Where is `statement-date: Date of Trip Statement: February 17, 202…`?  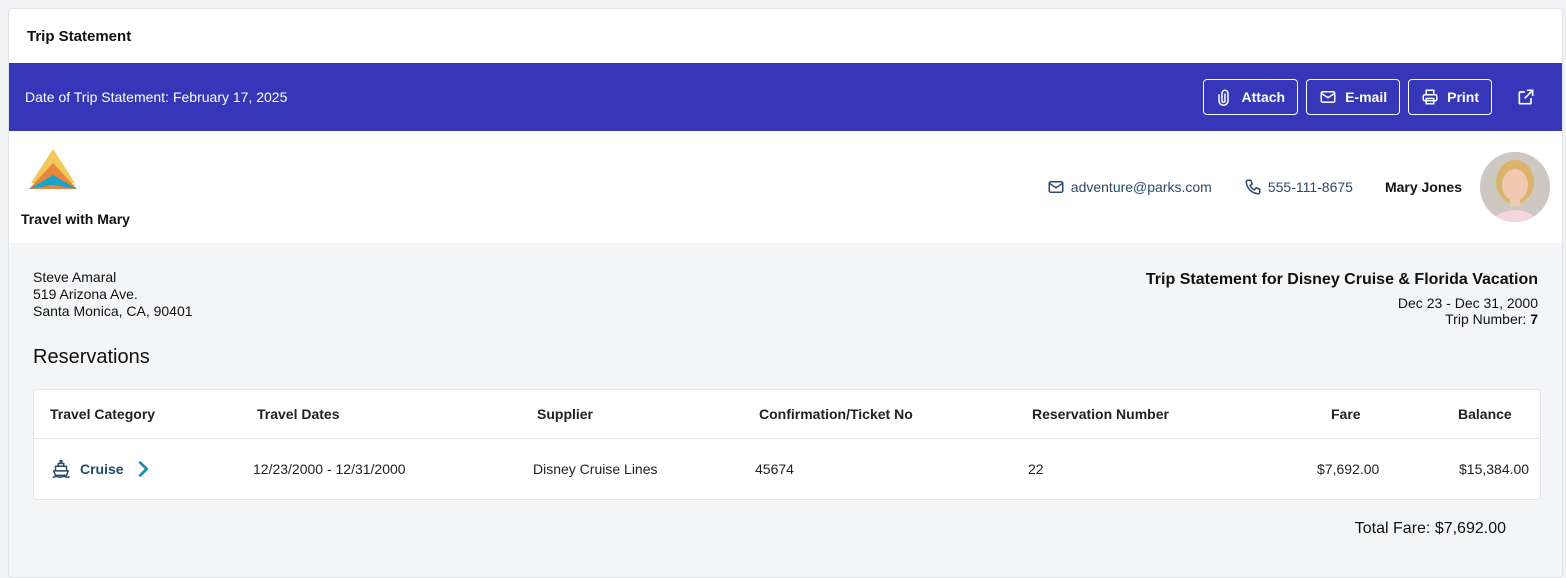 statement-date: Date of Trip Statement: February 17, 202… is located at coordinates (156, 97).